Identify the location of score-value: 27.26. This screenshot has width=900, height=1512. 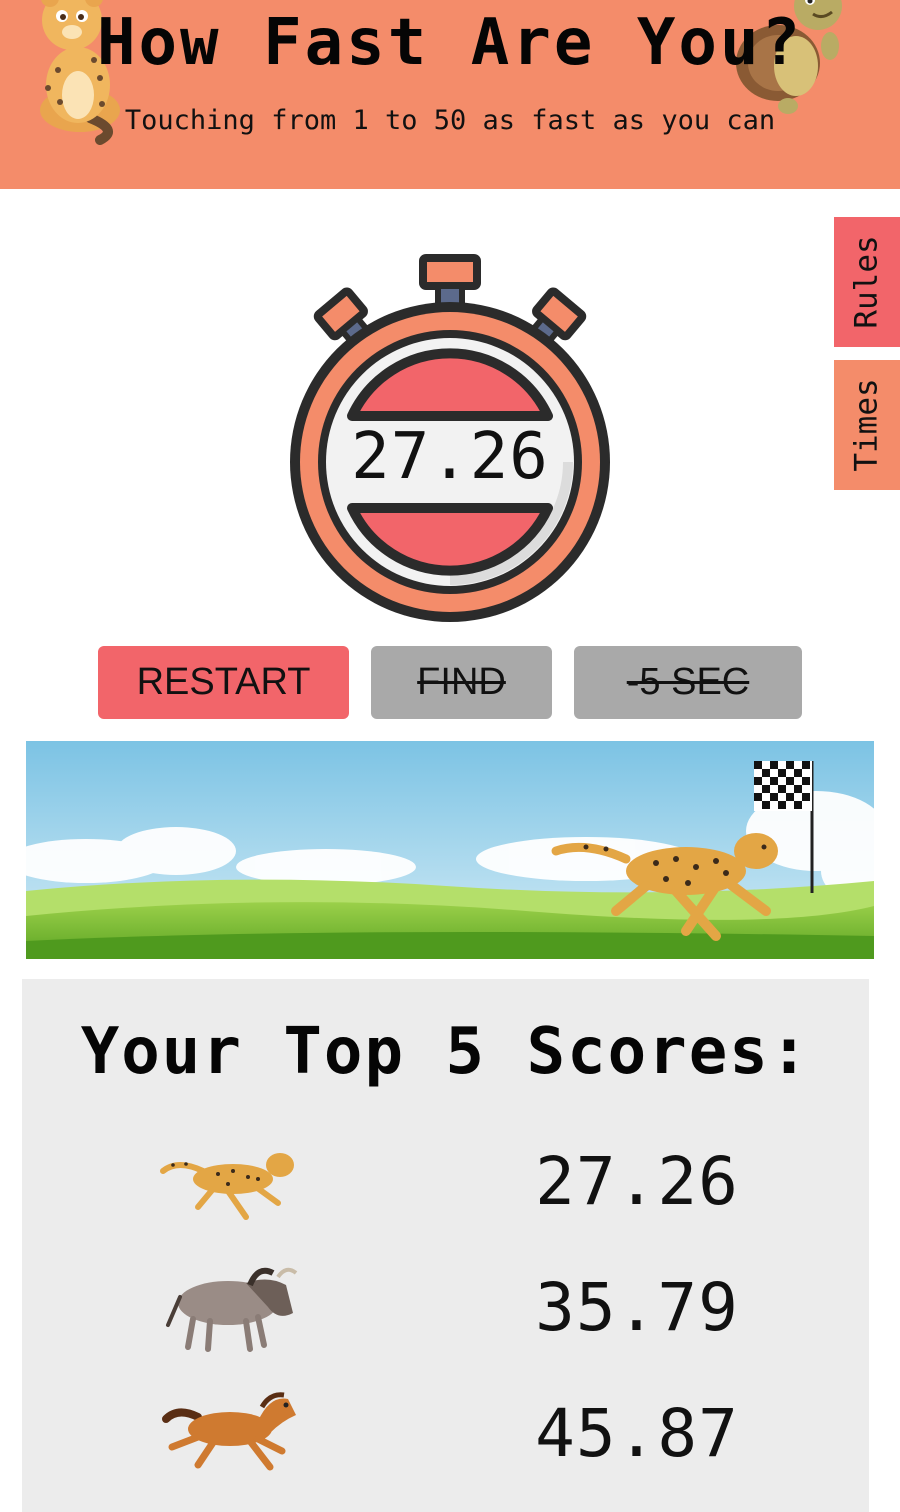
(637, 1181).